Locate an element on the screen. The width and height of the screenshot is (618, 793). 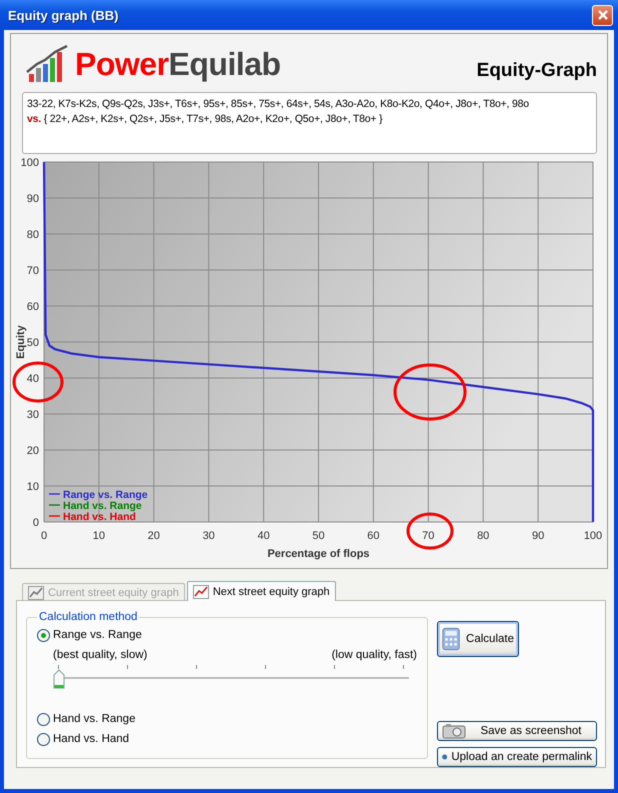
y-tick-label: 0 is located at coordinates (35, 523).